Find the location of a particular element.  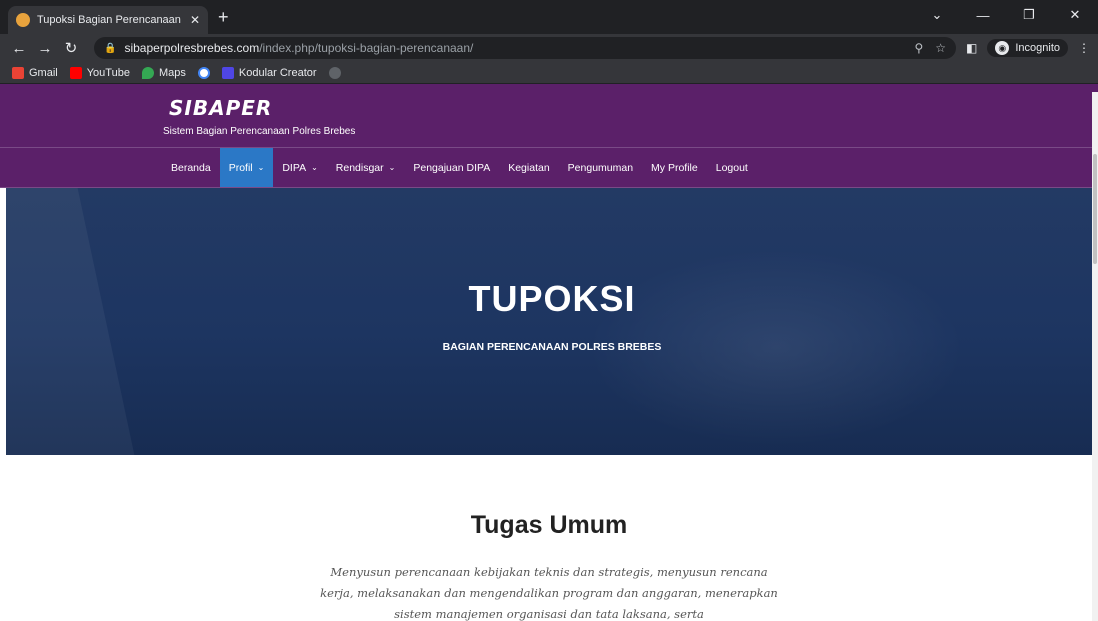

bookmark-google is located at coordinates (203, 72).